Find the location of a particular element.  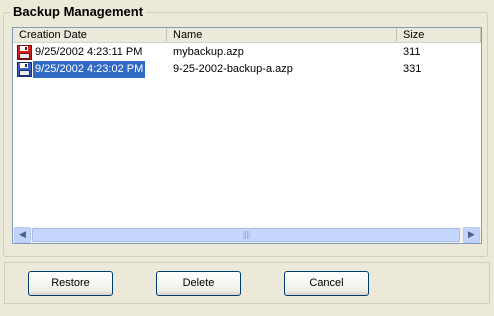

delete-button: Delete is located at coordinates (198, 283).